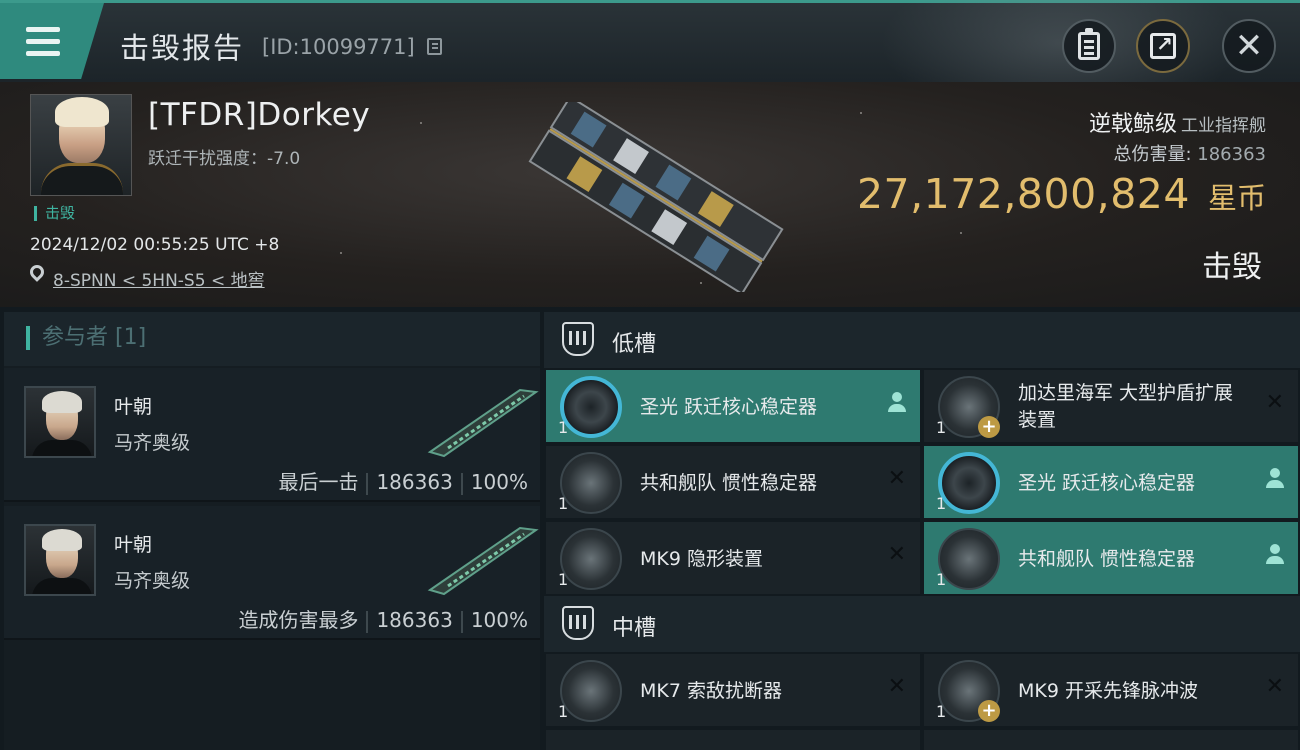  I want to click on low-slots-header: 低槽, so click(922, 340).